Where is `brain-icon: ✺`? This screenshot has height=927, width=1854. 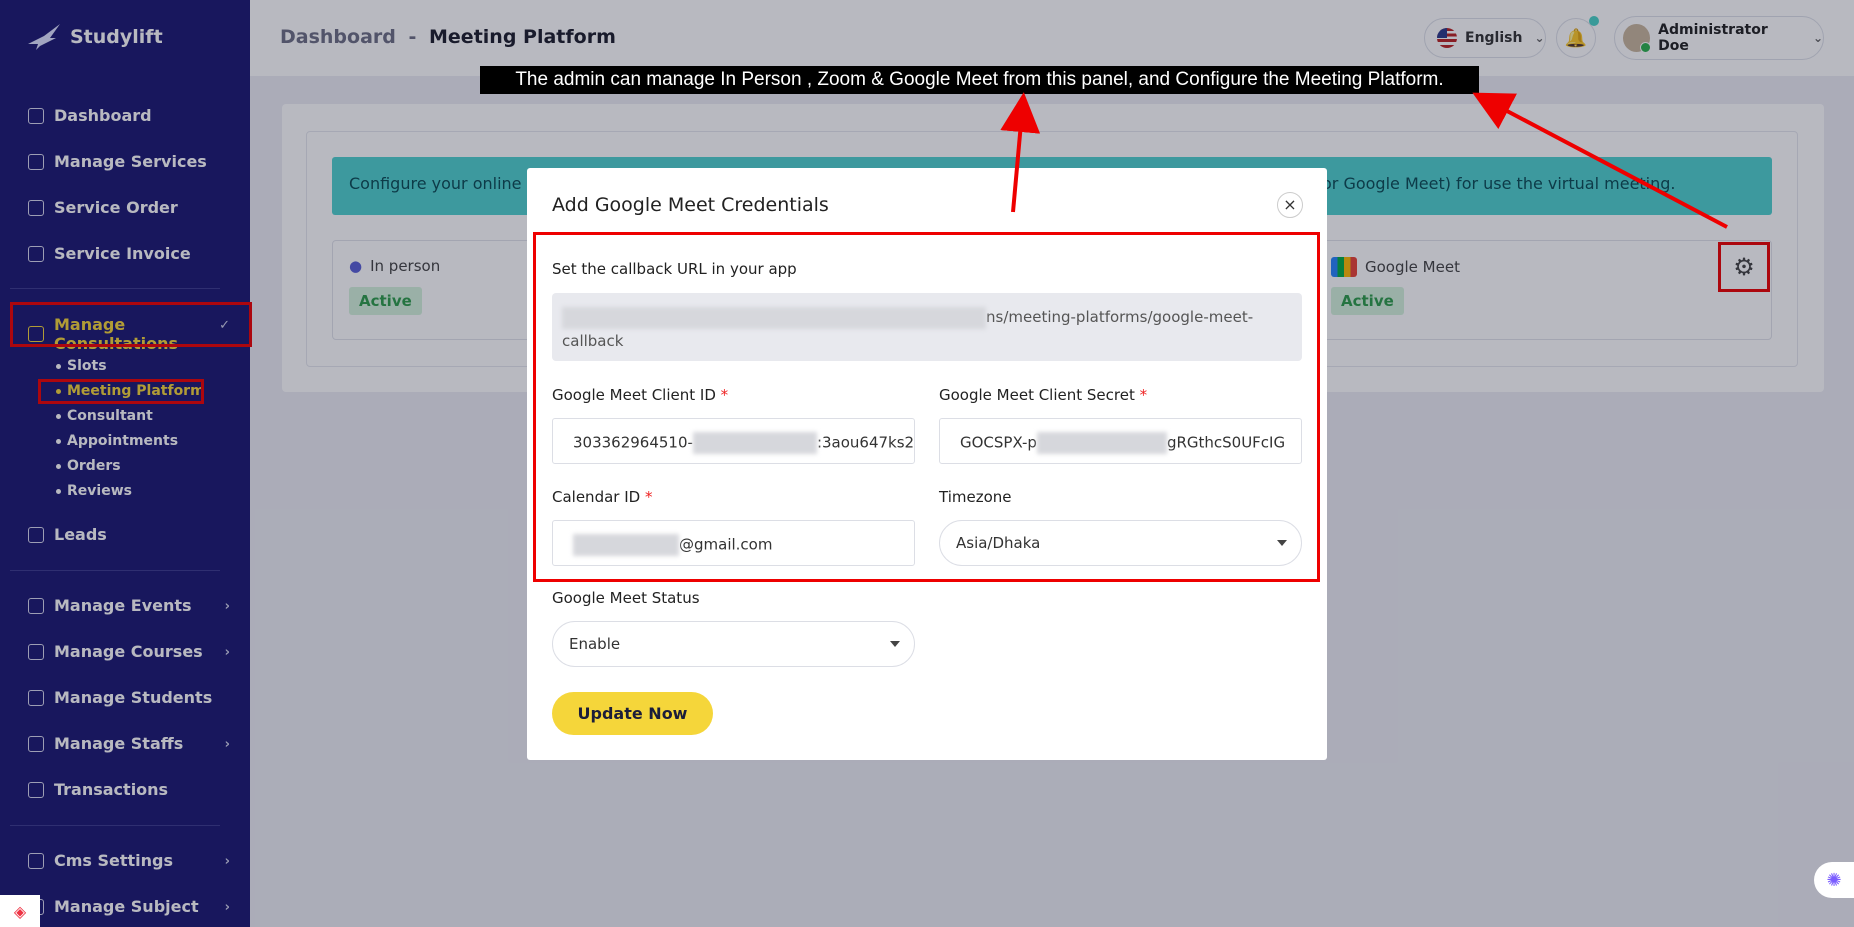 brain-icon: ✺ is located at coordinates (1834, 880).